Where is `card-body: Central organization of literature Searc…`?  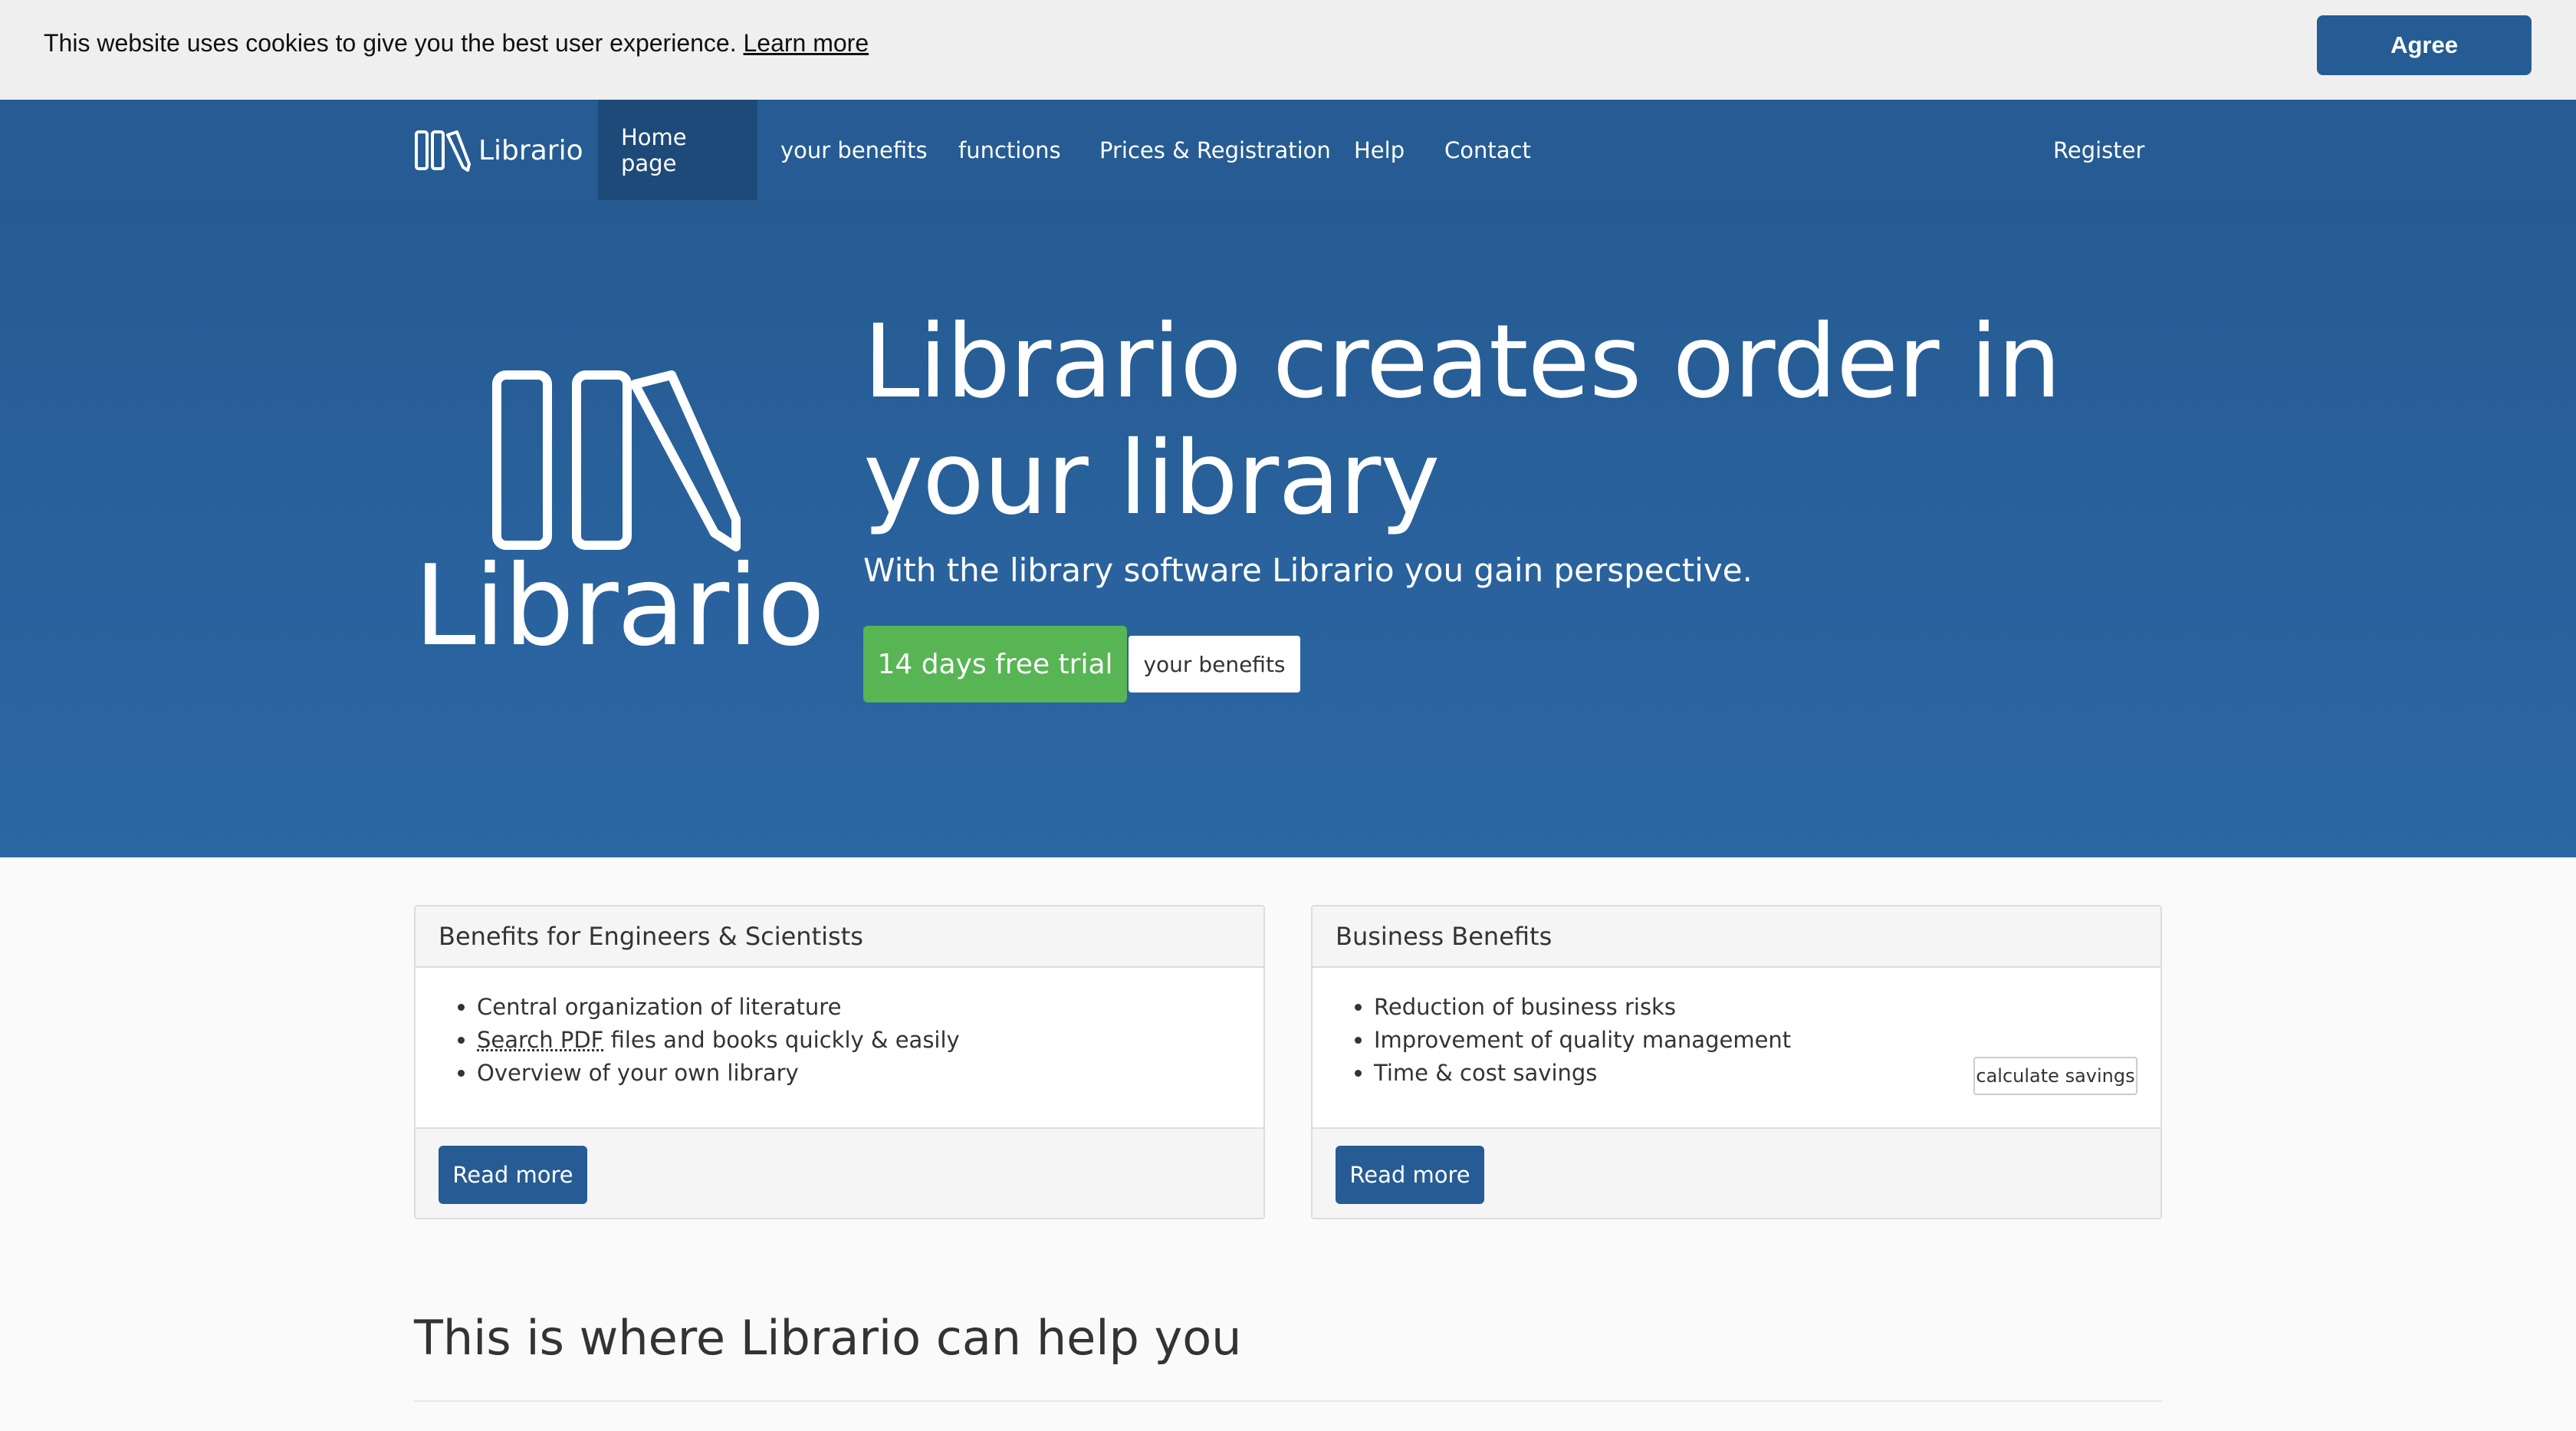
card-body: Central organization of literature Searc… is located at coordinates (839, 1048).